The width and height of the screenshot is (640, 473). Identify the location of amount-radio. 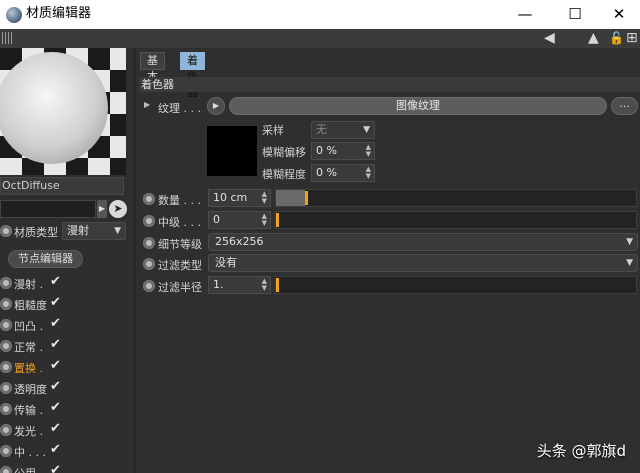
(149, 199).